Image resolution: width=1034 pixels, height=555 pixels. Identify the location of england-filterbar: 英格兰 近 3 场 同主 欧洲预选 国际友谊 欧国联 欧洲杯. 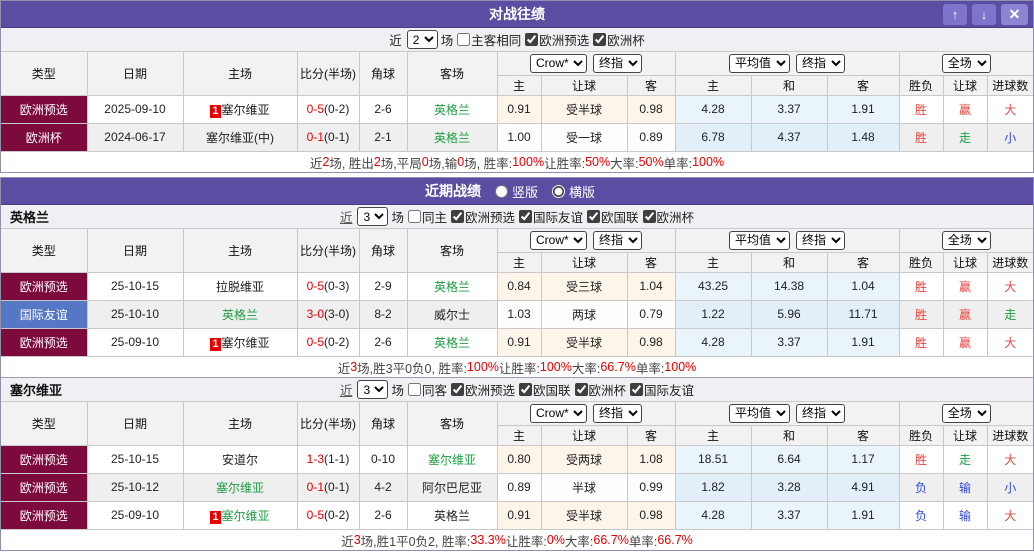
(517, 217).